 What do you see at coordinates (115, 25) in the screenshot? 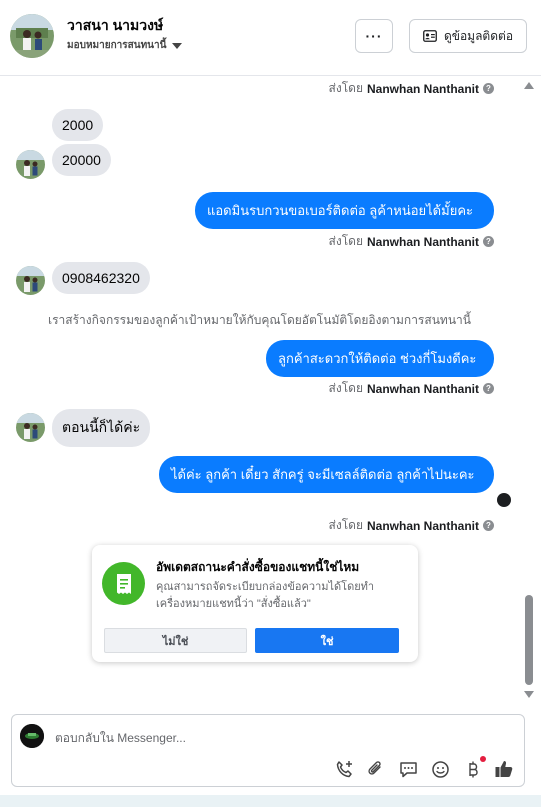
I see `contact-name: วาสนา นามวงษ์` at bounding box center [115, 25].